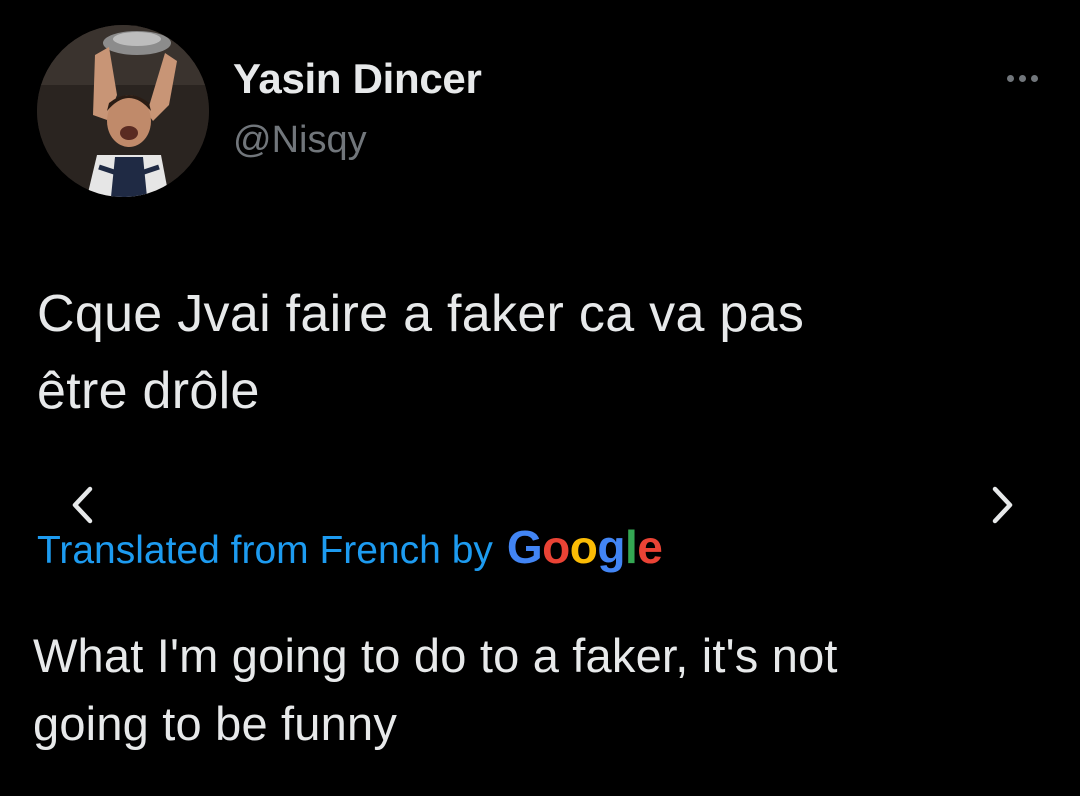  I want to click on author-display-name: Yasin Dincer, so click(357, 79).